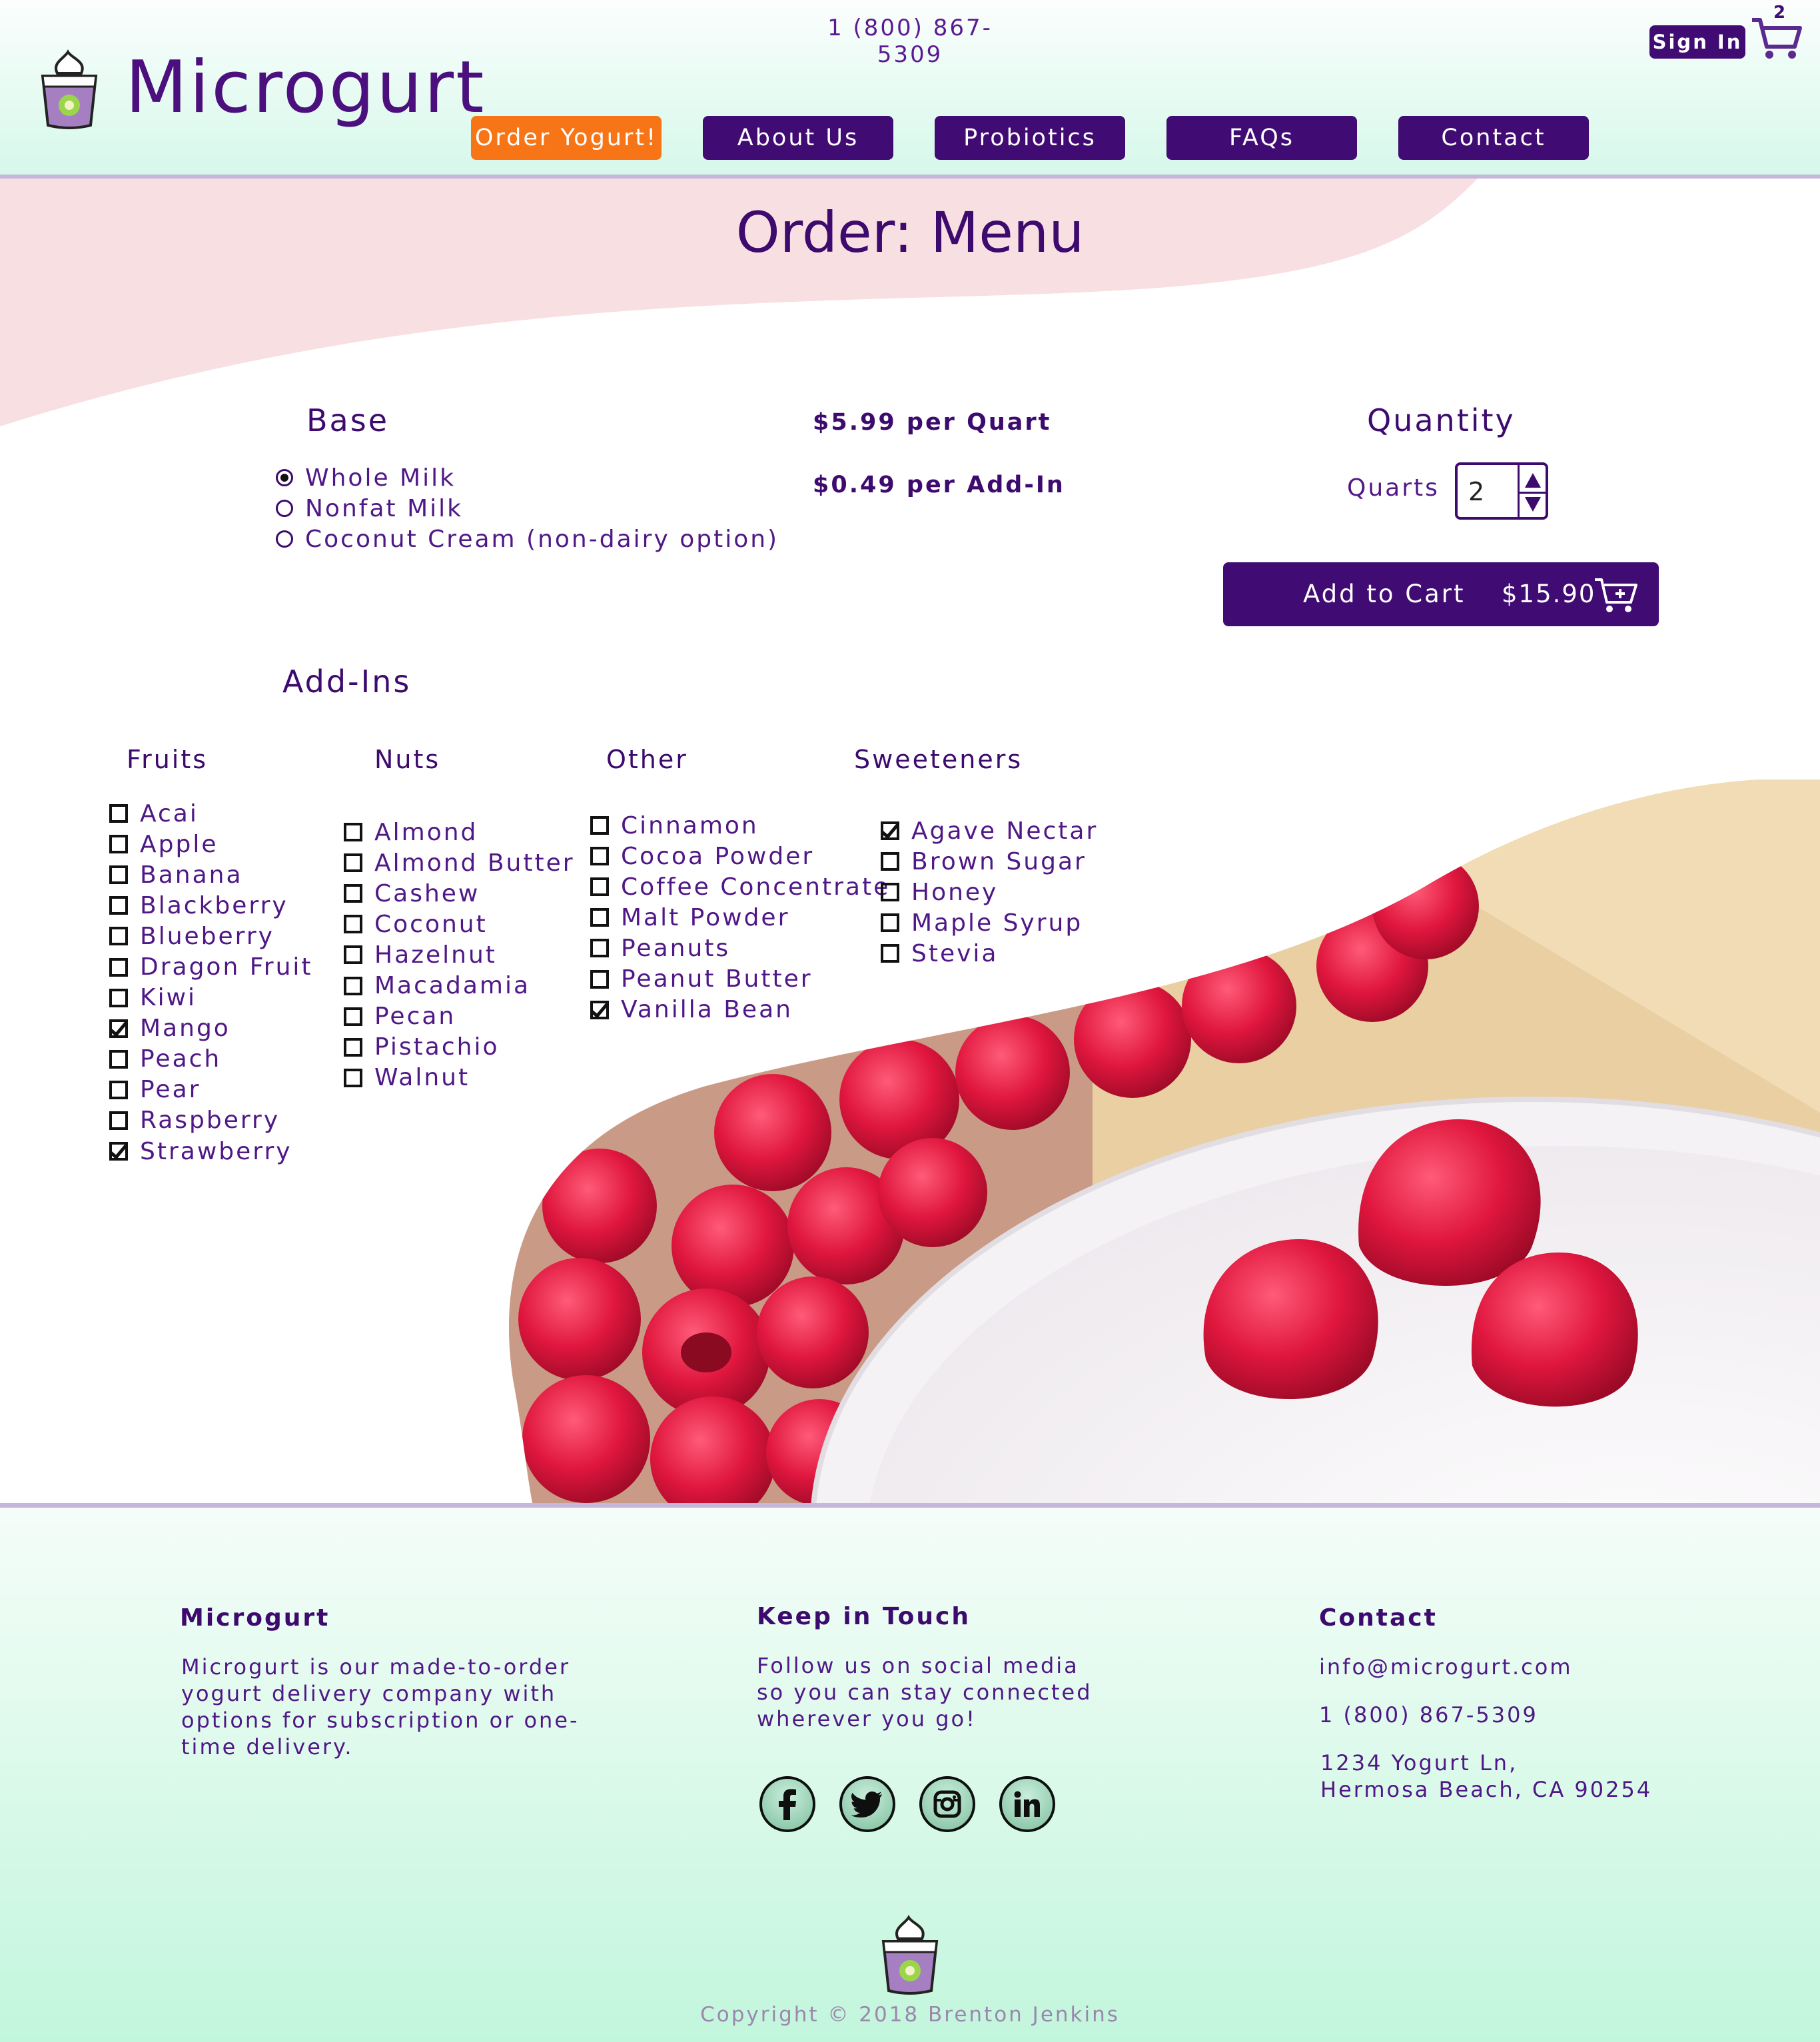  What do you see at coordinates (211, 936) in the screenshot?
I see `addin-blueberry: Blueberry` at bounding box center [211, 936].